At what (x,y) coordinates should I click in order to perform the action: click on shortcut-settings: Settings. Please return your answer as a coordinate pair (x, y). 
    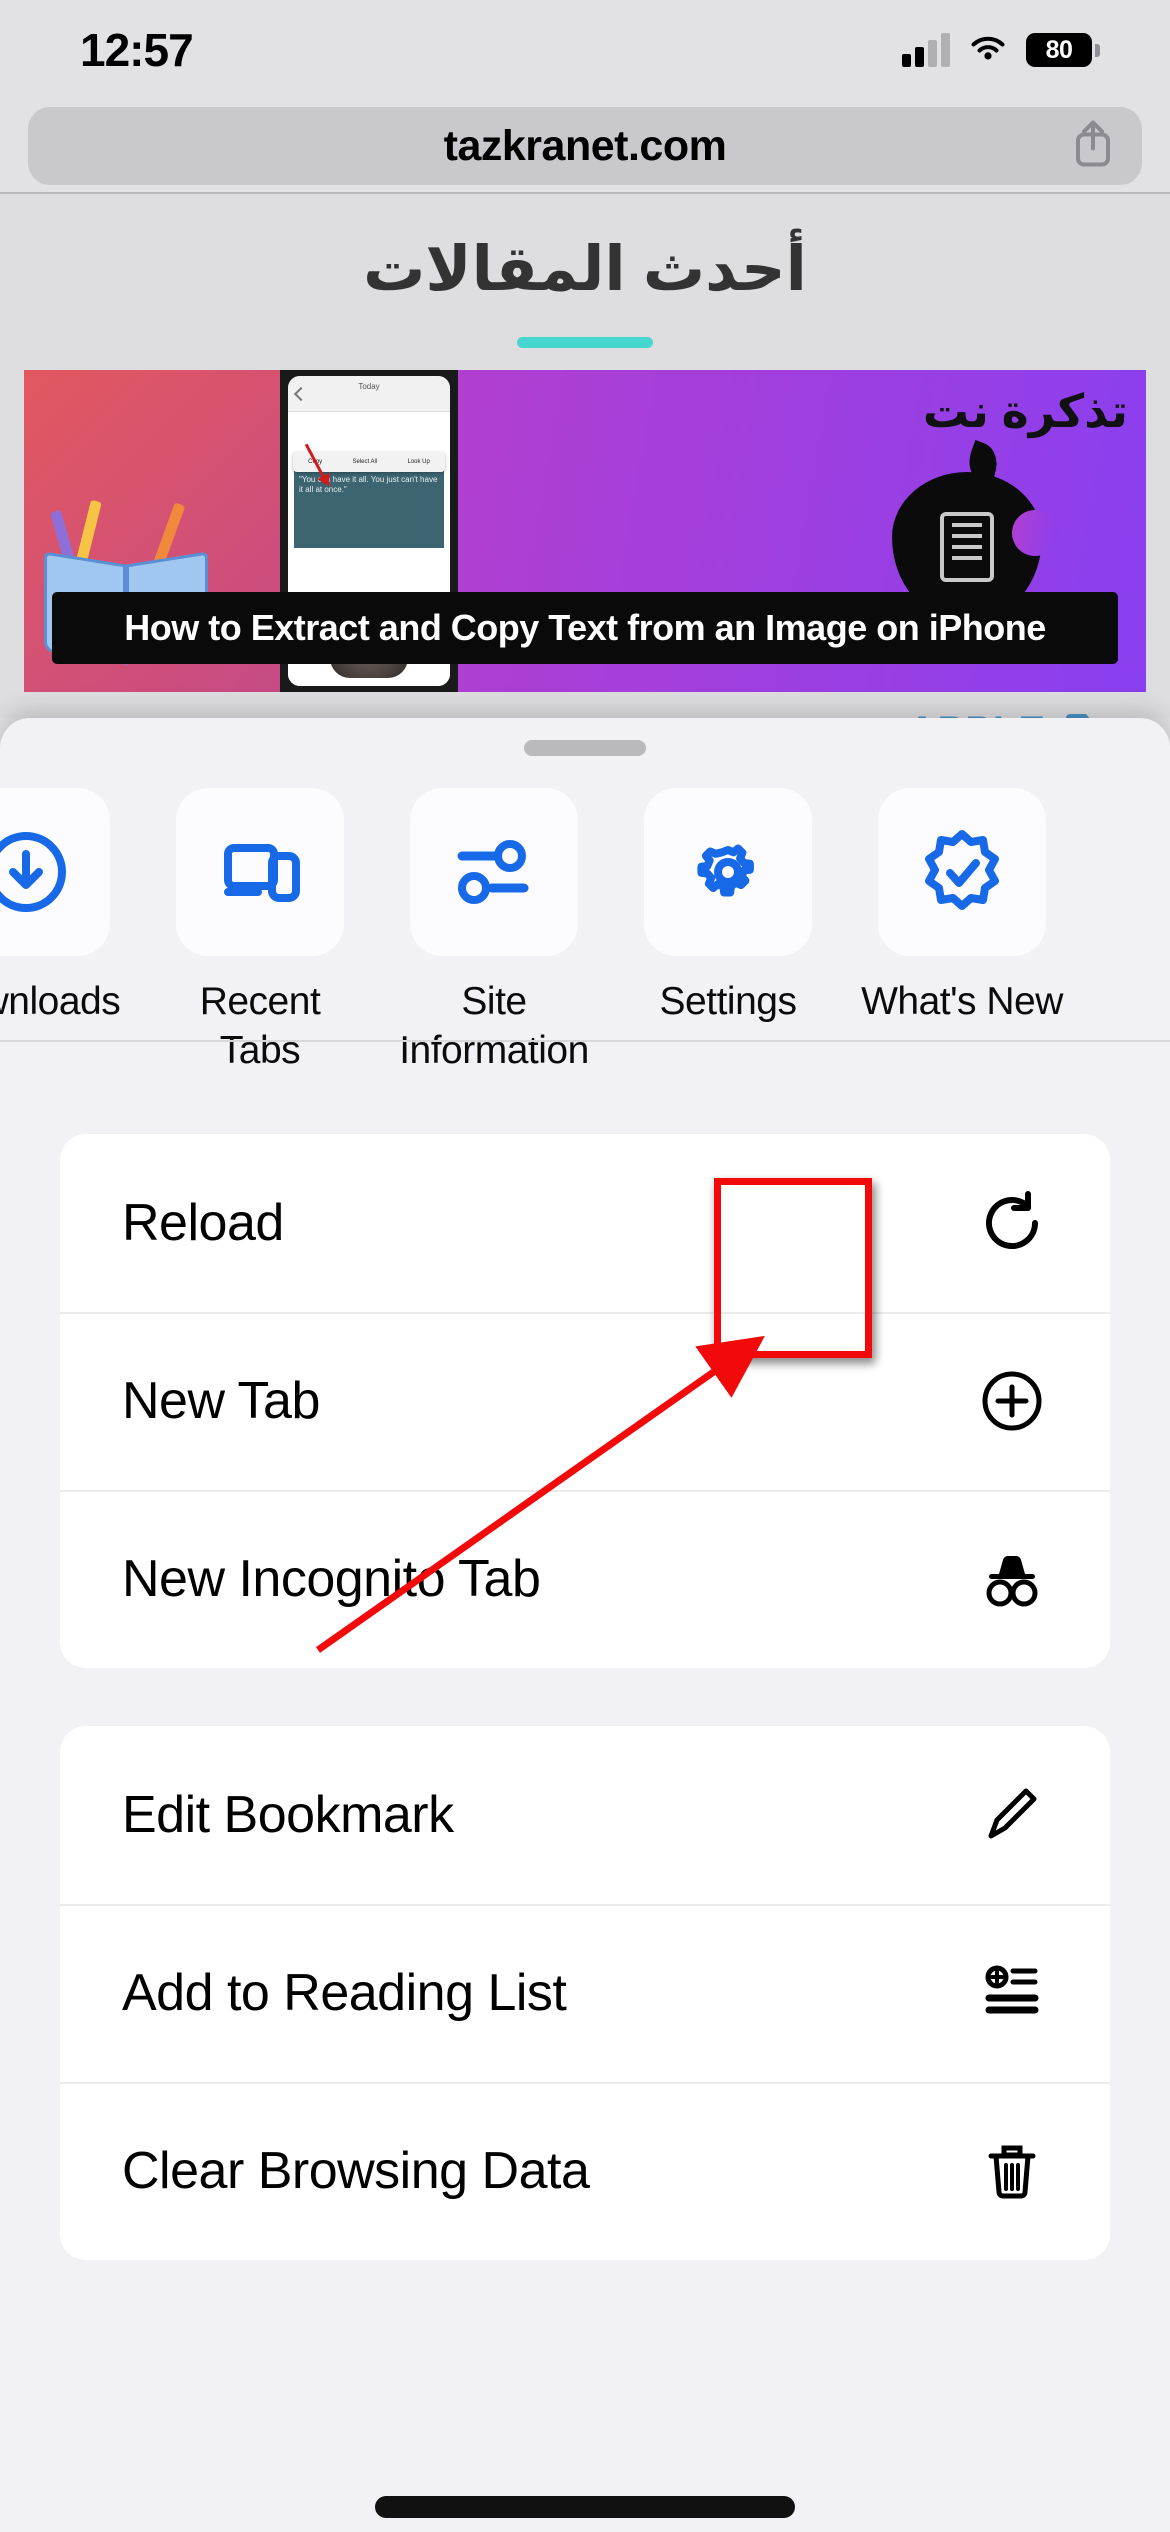
    Looking at the image, I should click on (728, 907).